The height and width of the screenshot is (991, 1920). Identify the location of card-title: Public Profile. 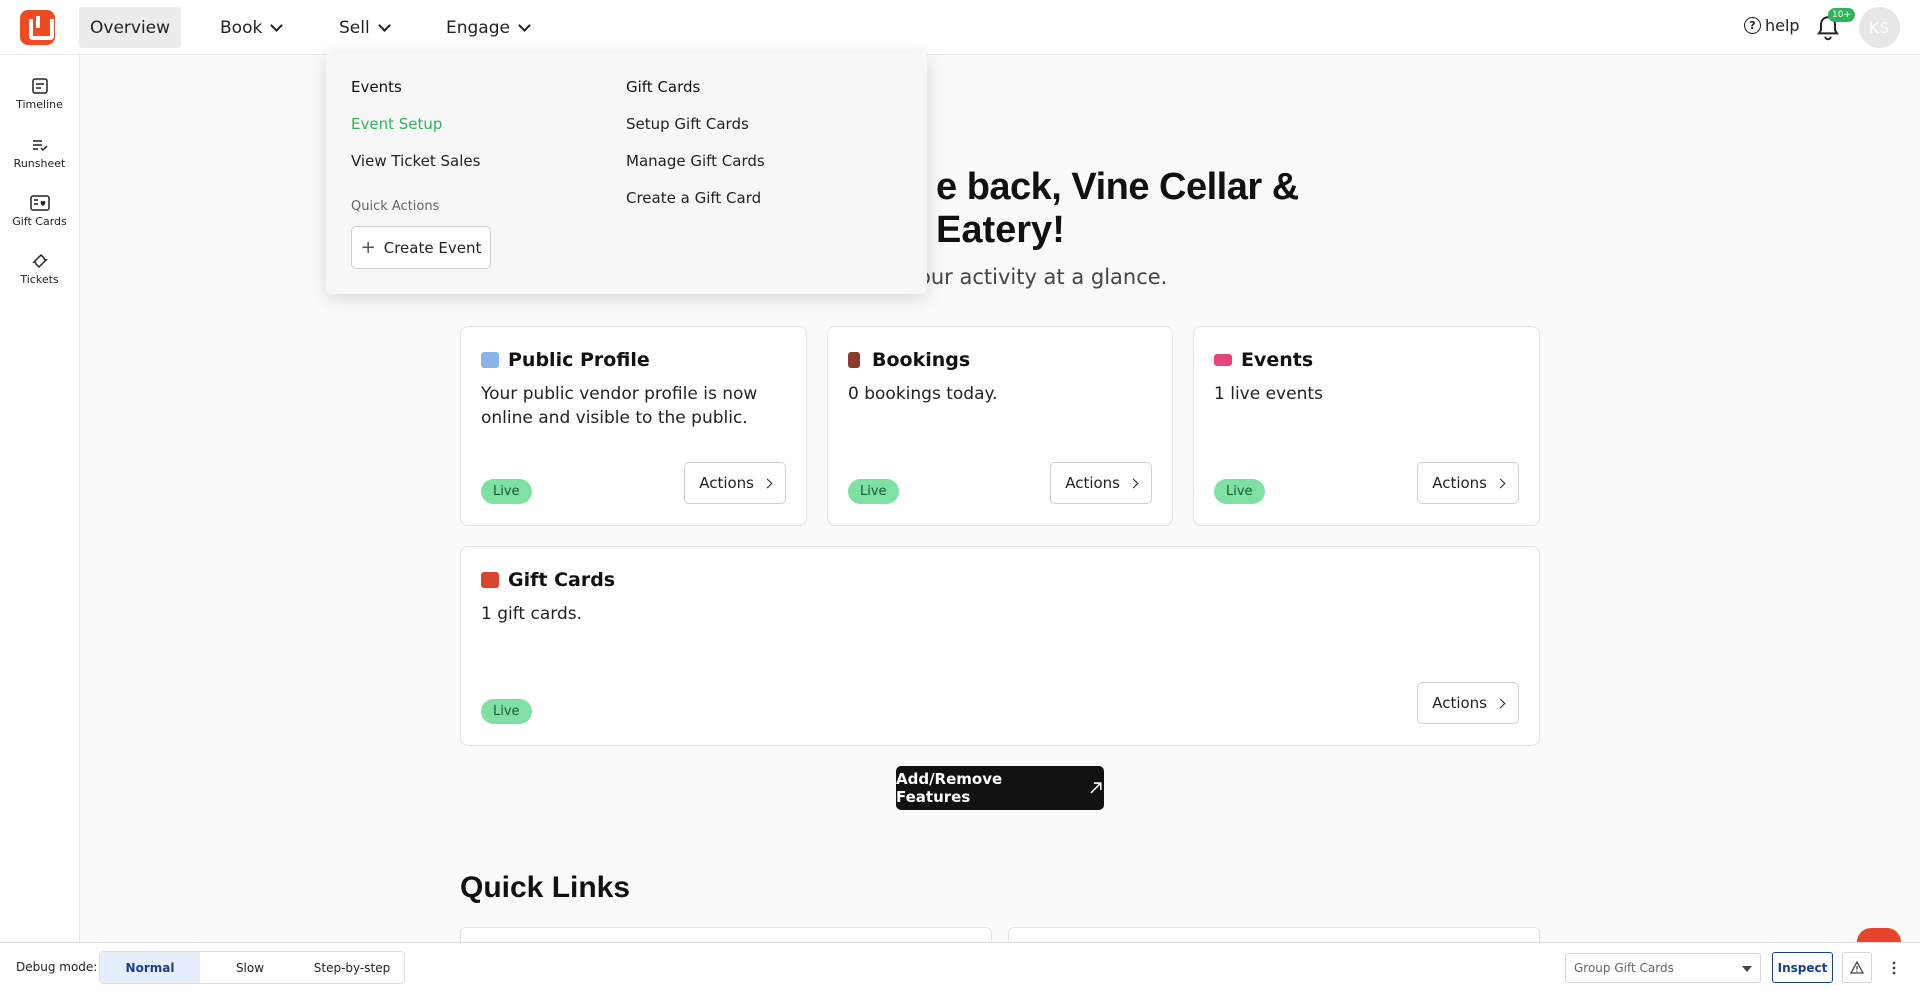
(565, 360).